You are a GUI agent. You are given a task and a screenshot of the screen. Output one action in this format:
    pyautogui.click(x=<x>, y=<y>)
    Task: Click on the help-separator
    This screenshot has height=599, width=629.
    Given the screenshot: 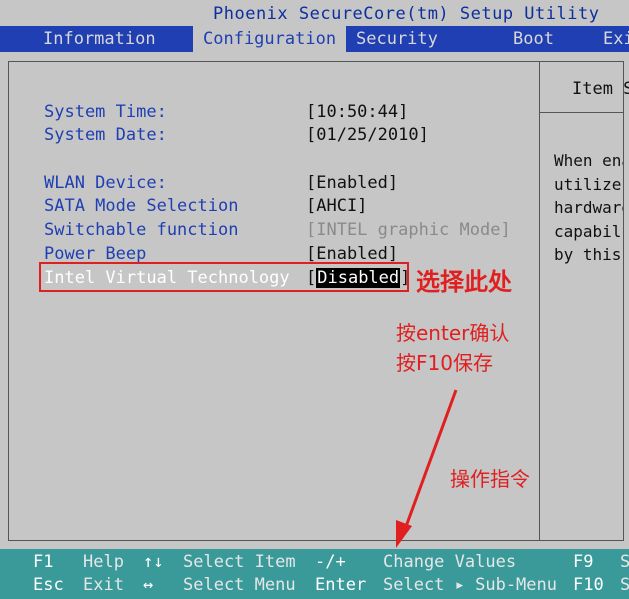 What is the action you would take?
    pyautogui.click(x=581, y=112)
    